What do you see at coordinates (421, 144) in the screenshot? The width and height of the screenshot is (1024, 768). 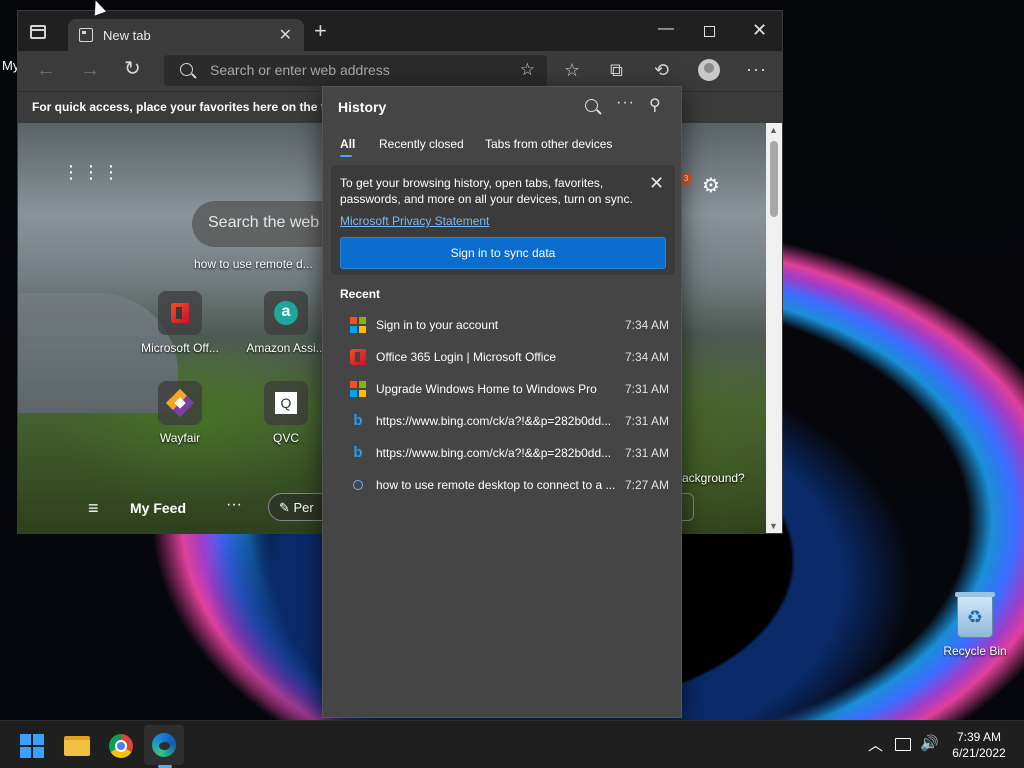 I see `tab-recently-closed: Recently closed` at bounding box center [421, 144].